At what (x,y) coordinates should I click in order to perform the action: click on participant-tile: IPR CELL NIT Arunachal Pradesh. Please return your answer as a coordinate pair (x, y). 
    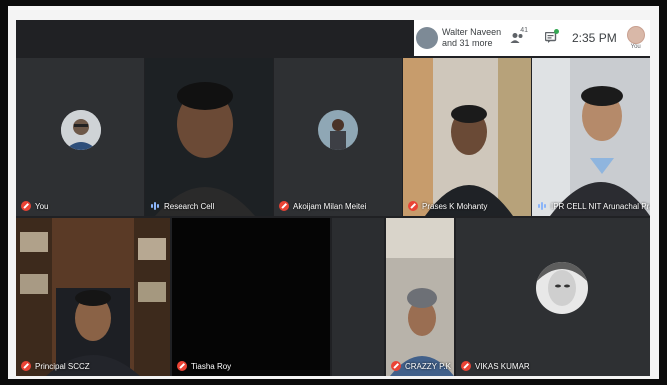
    Looking at the image, I should click on (591, 137).